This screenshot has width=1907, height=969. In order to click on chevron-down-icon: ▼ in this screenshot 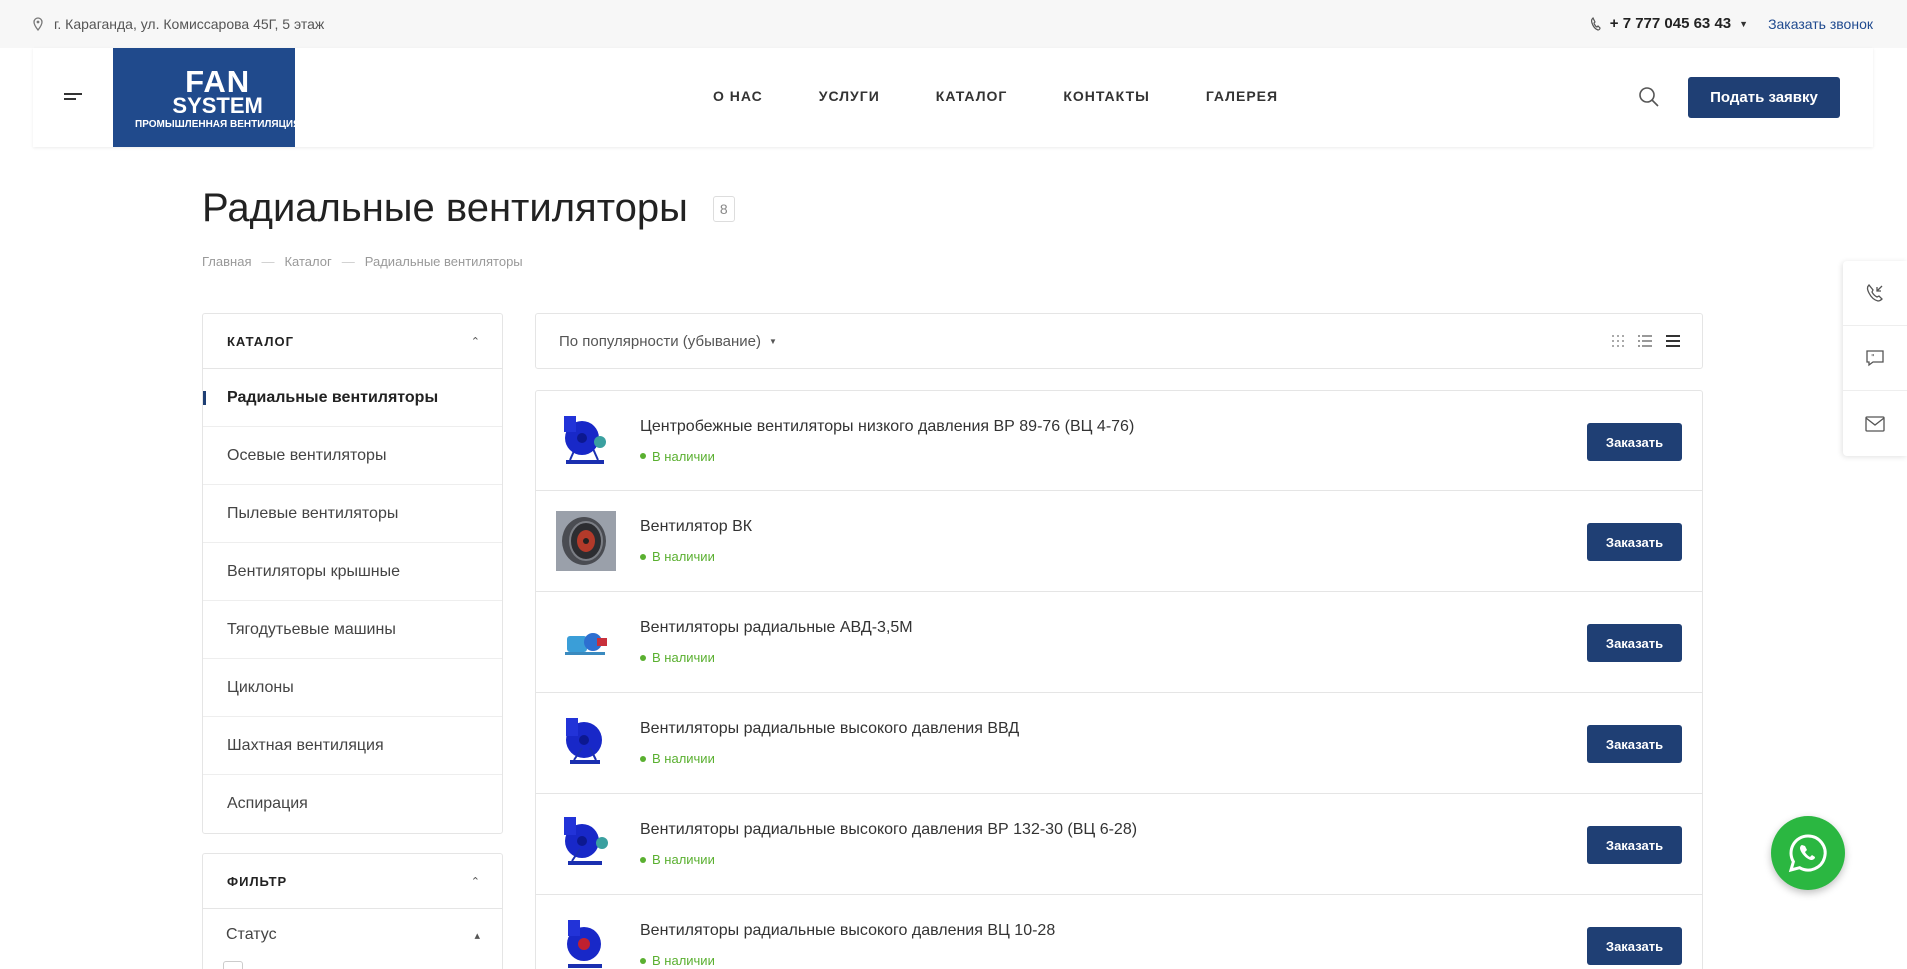, I will do `click(1743, 24)`.